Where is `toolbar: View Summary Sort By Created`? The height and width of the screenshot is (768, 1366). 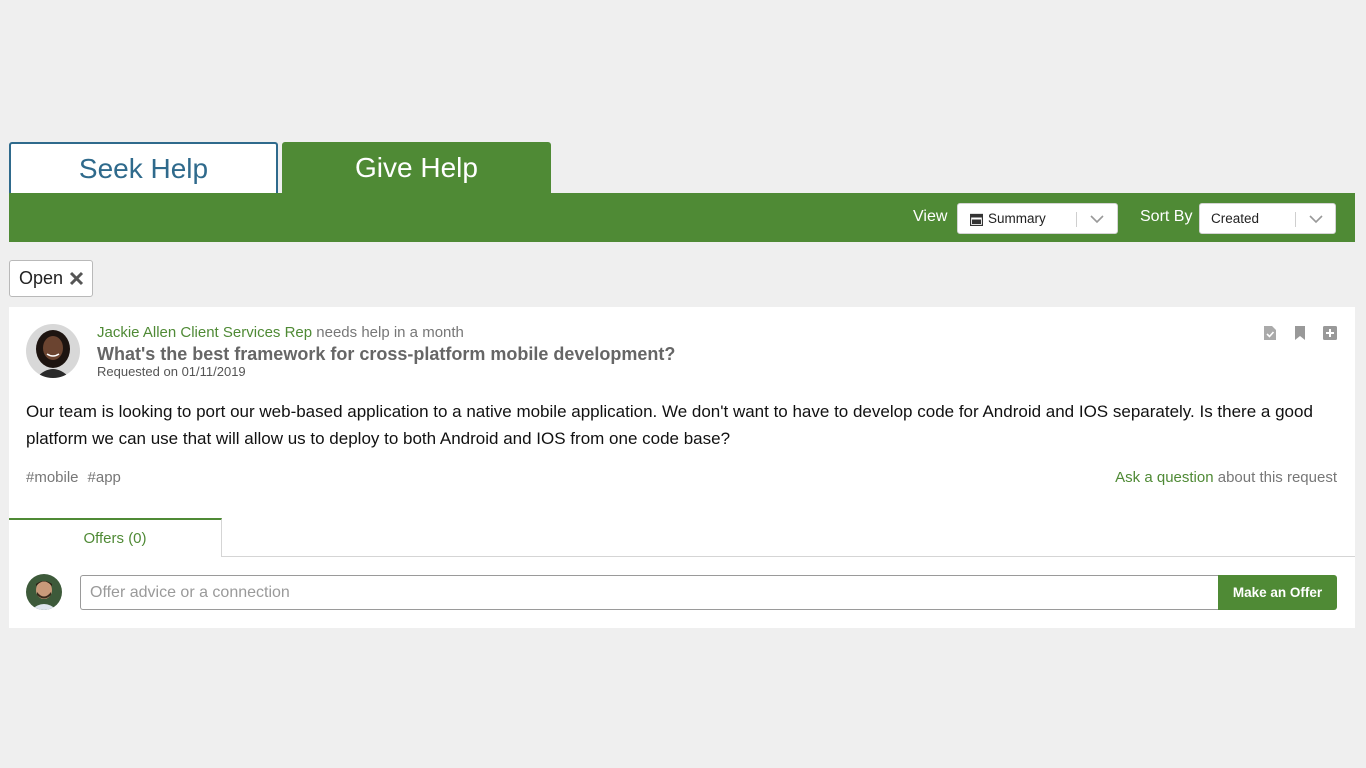 toolbar: View Summary Sort By Created is located at coordinates (682, 217).